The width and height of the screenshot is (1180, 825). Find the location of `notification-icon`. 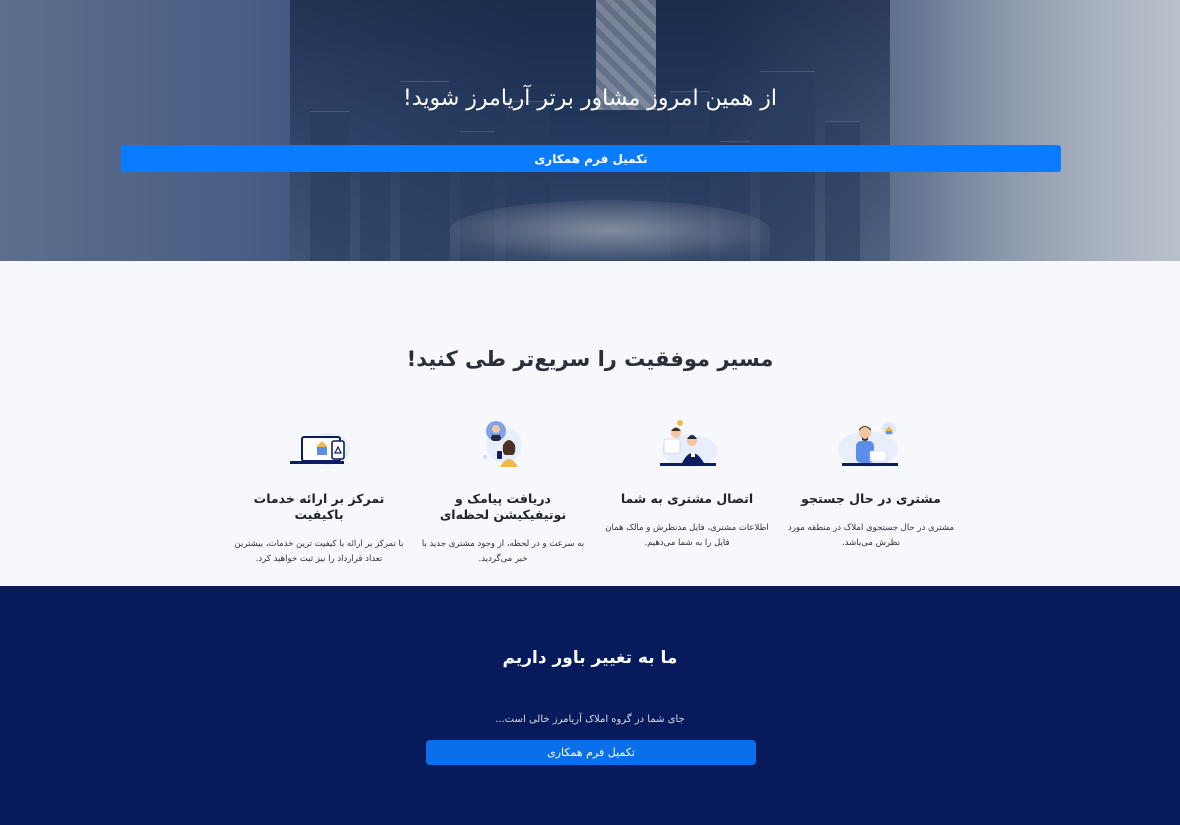

notification-icon is located at coordinates (502, 444).